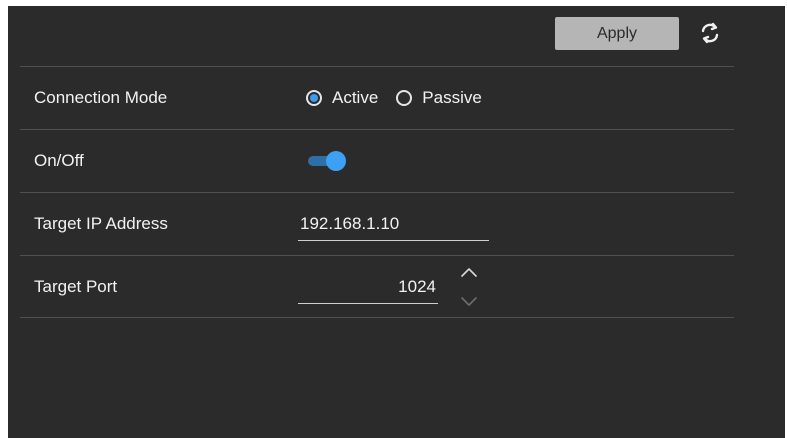 The image size is (787, 438). Describe the element at coordinates (452, 98) in the screenshot. I see `radio-passive-label: Passive` at that location.